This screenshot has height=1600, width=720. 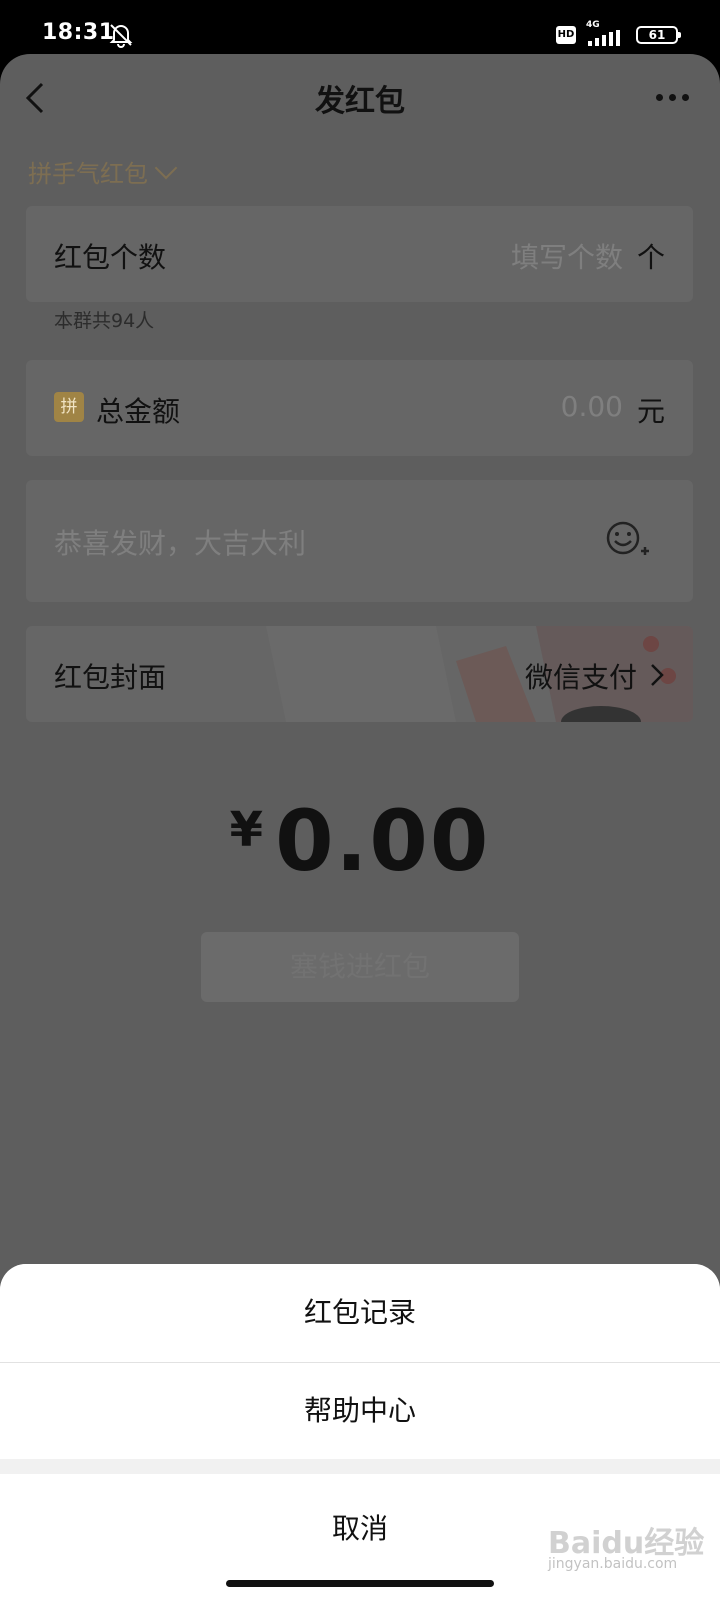 I want to click on total-amount-value: 0.00, so click(x=383, y=841).